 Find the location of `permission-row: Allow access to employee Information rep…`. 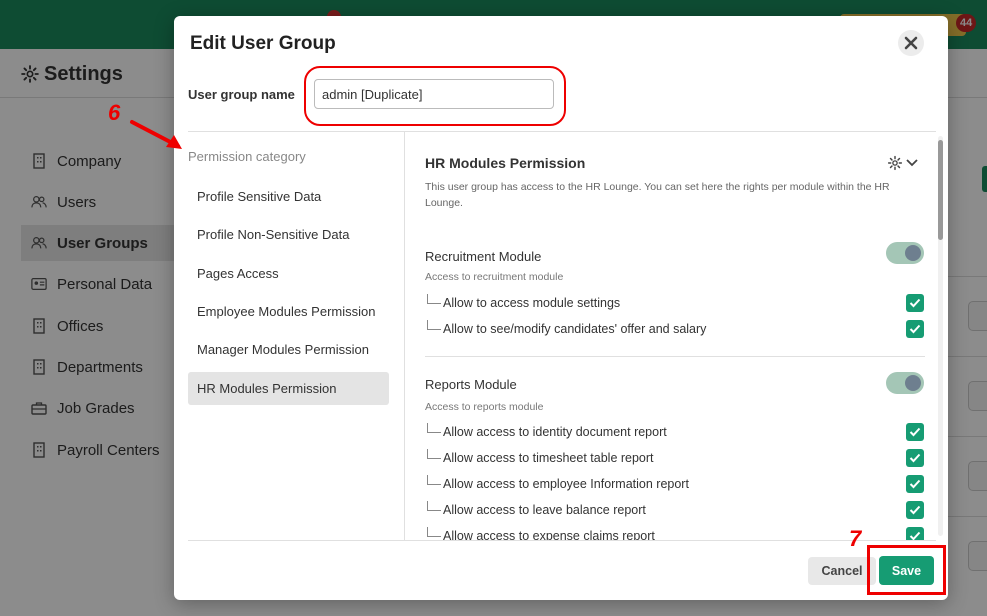

permission-row: Allow access to employee Information rep… is located at coordinates (675, 485).